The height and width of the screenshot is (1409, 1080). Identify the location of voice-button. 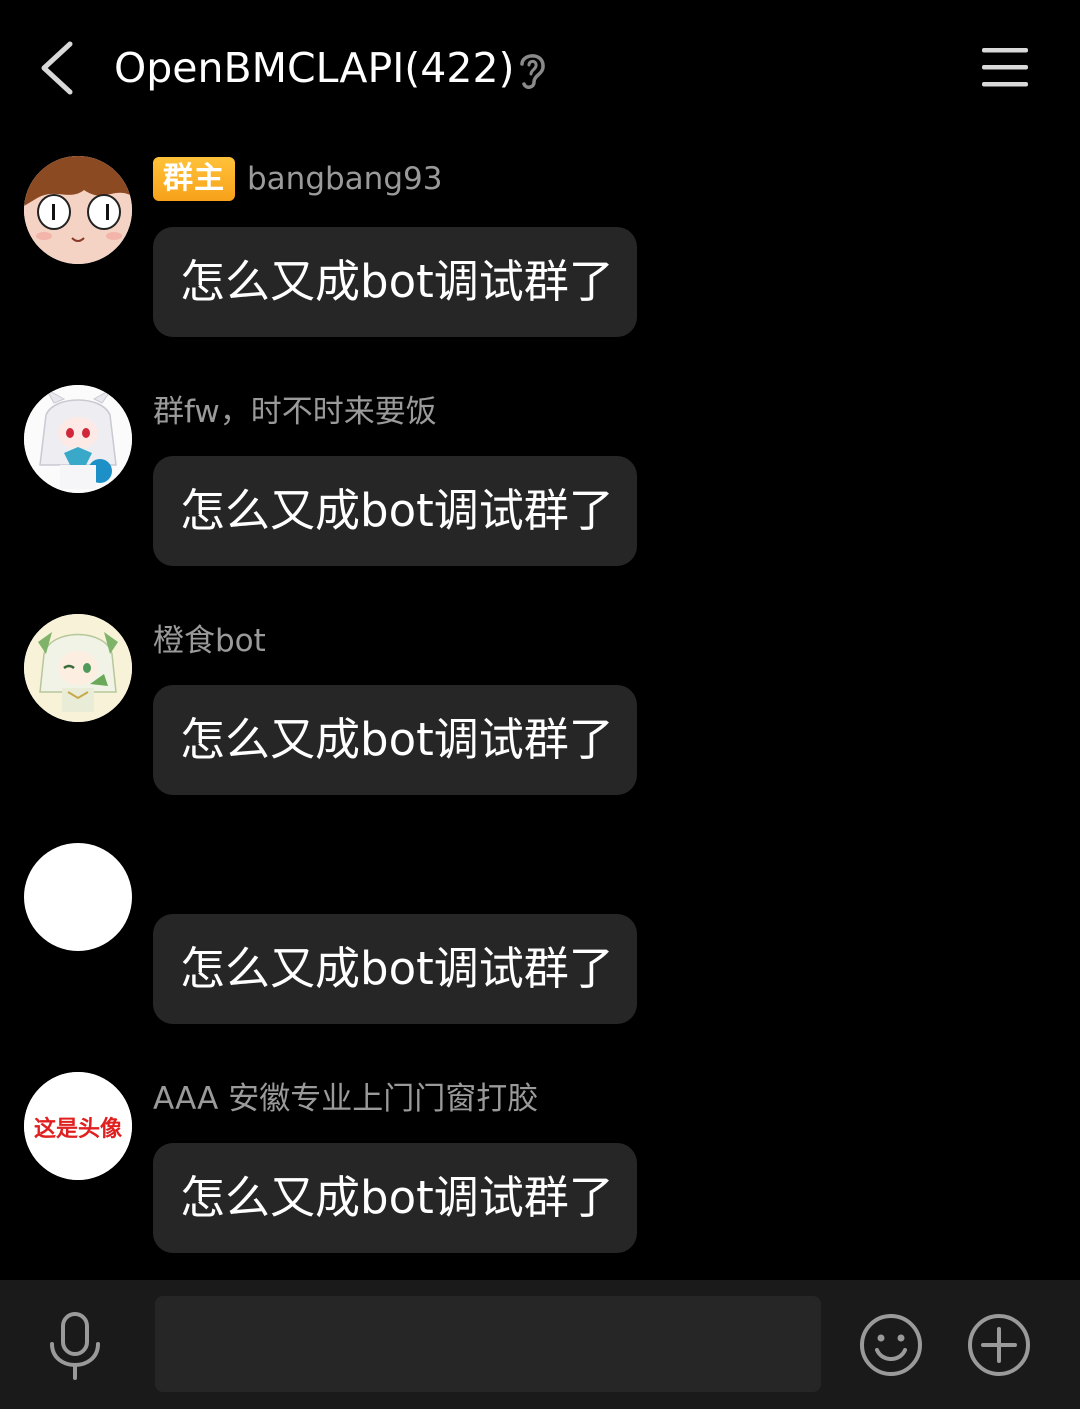
(75, 1346).